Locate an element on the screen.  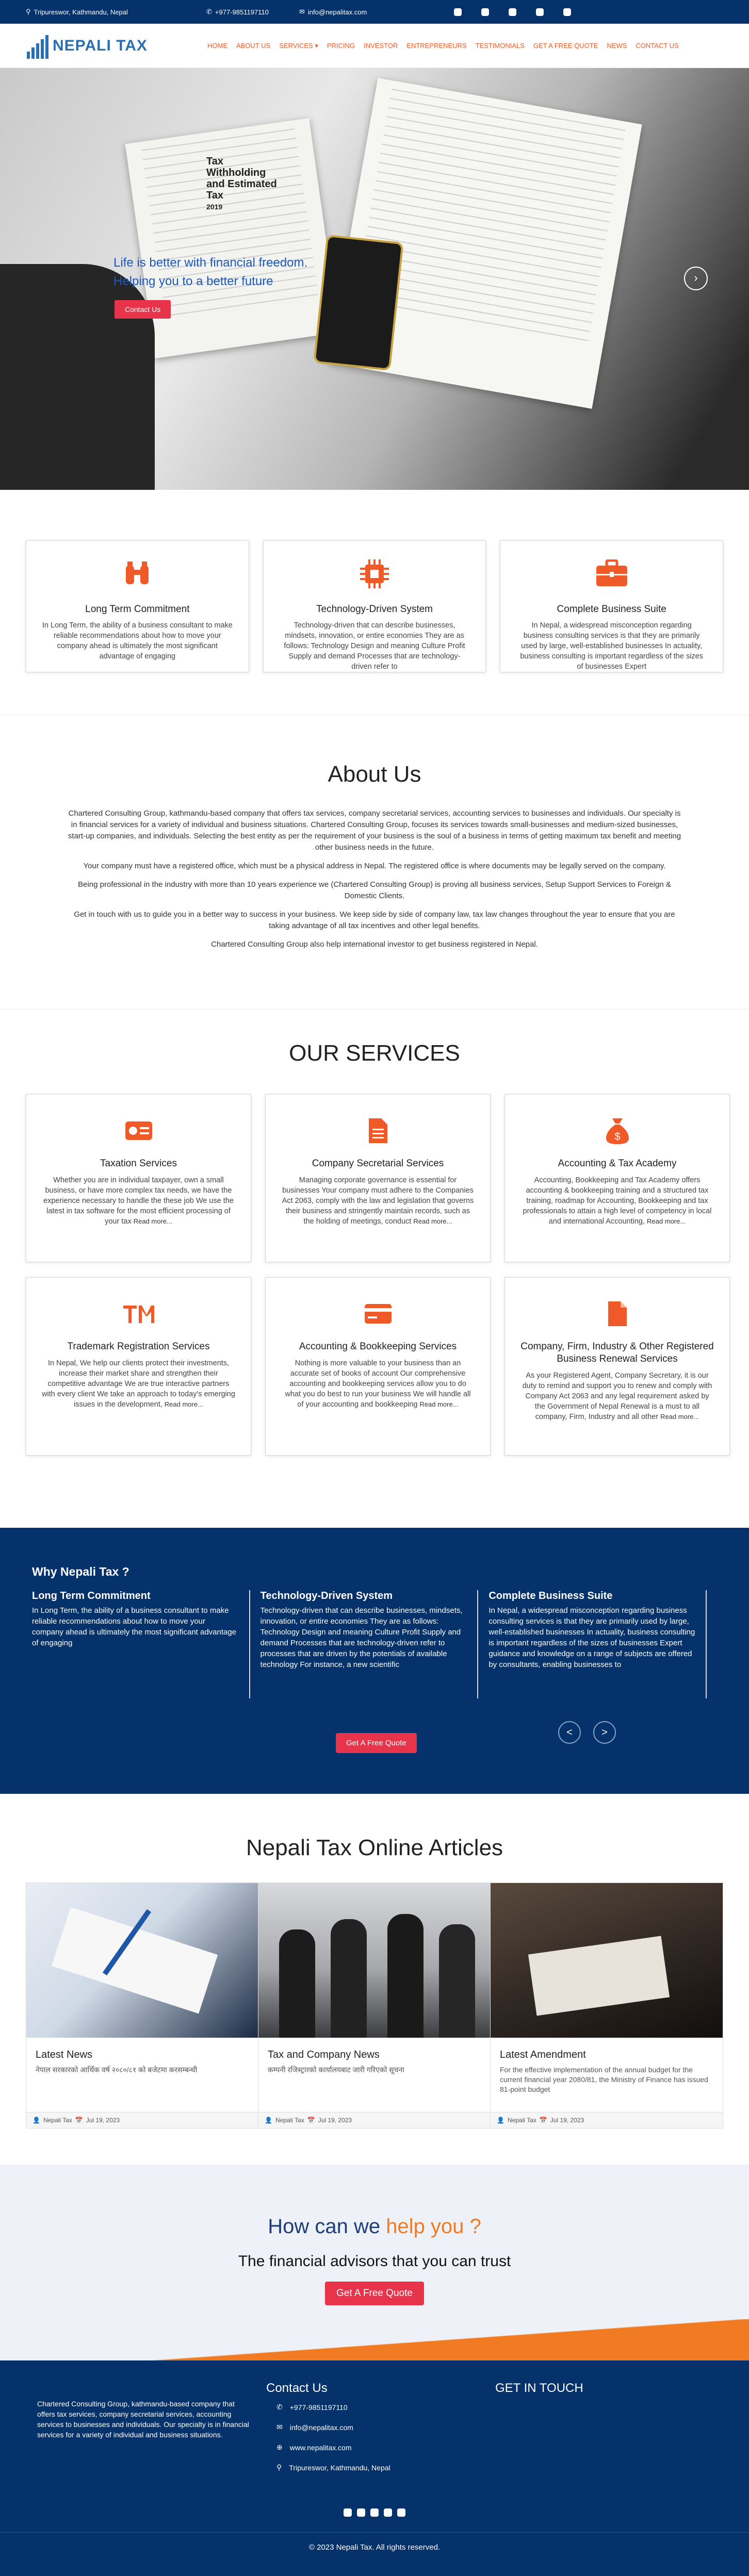
get-free-quote-button: Get A Free Quote is located at coordinates (376, 1743).